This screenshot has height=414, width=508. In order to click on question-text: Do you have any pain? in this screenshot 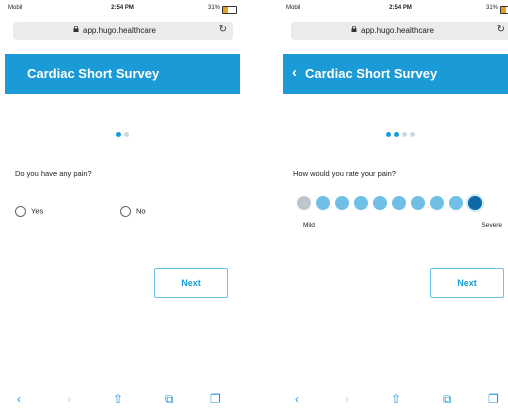, I will do `click(53, 173)`.